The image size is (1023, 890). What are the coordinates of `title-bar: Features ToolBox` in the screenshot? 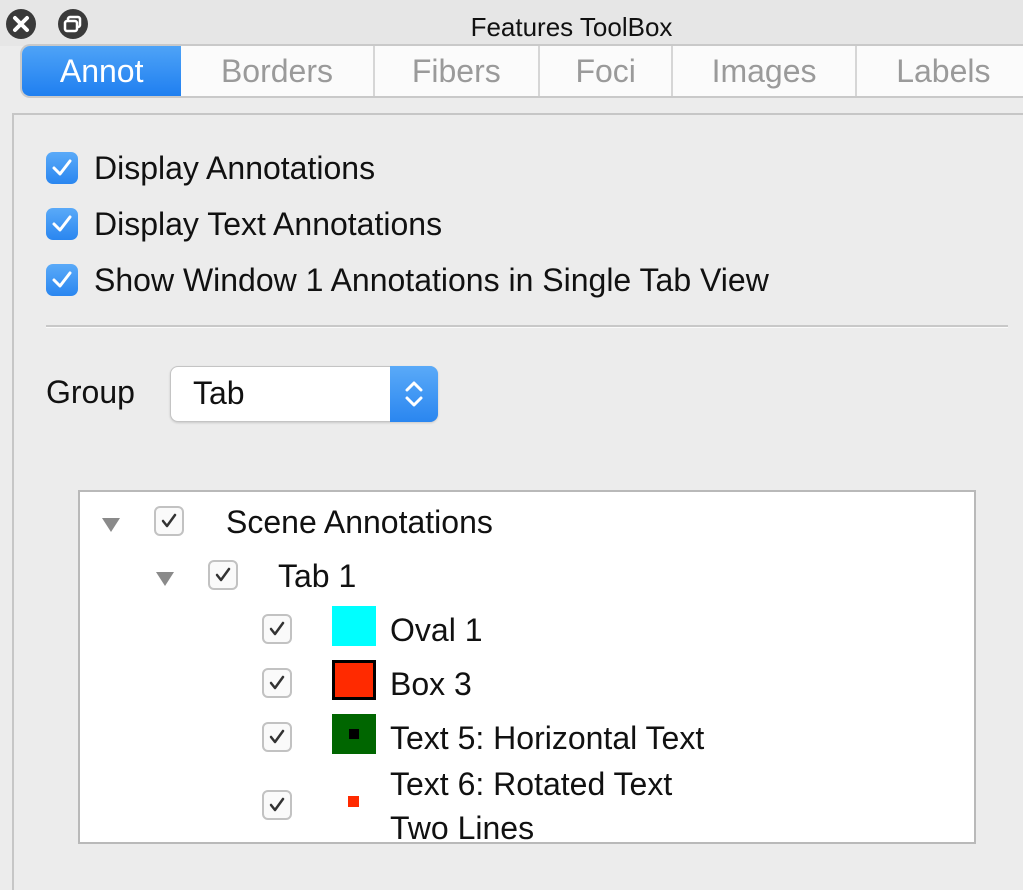 It's located at (511, 23).